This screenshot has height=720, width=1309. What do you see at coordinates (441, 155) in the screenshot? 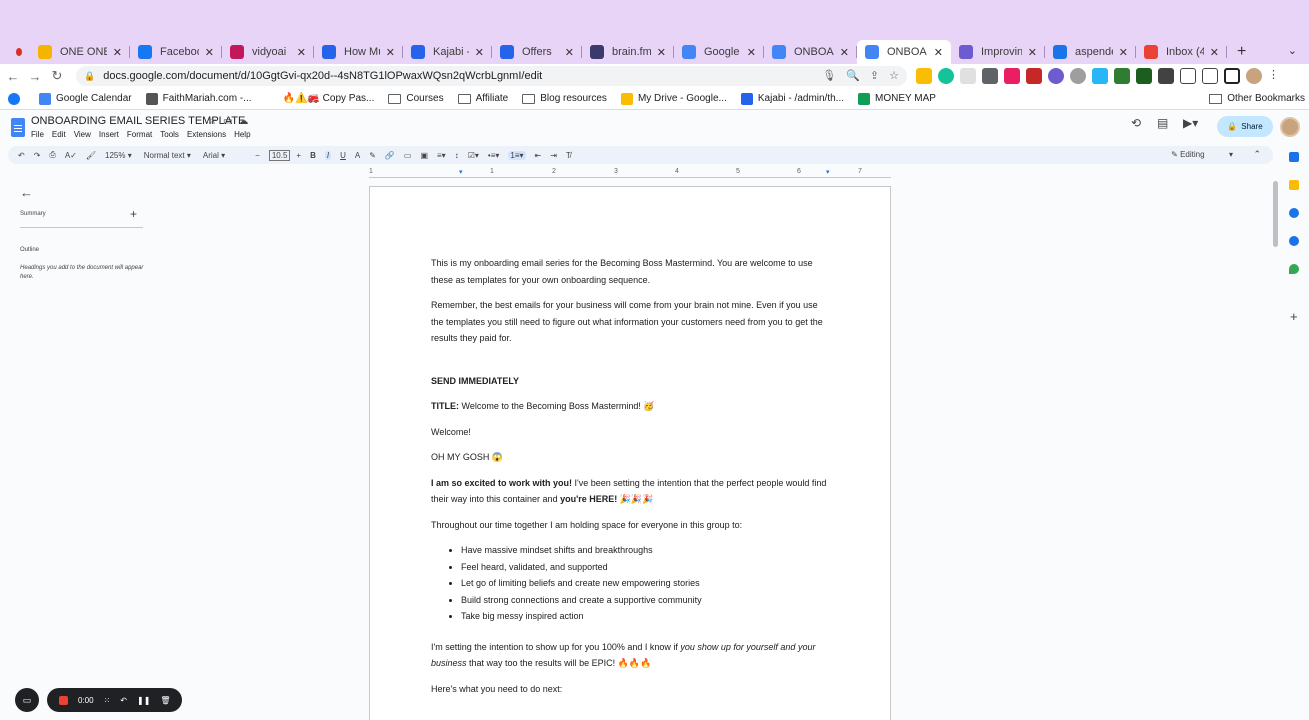
I see `align-icon: ≡▾` at bounding box center [441, 155].